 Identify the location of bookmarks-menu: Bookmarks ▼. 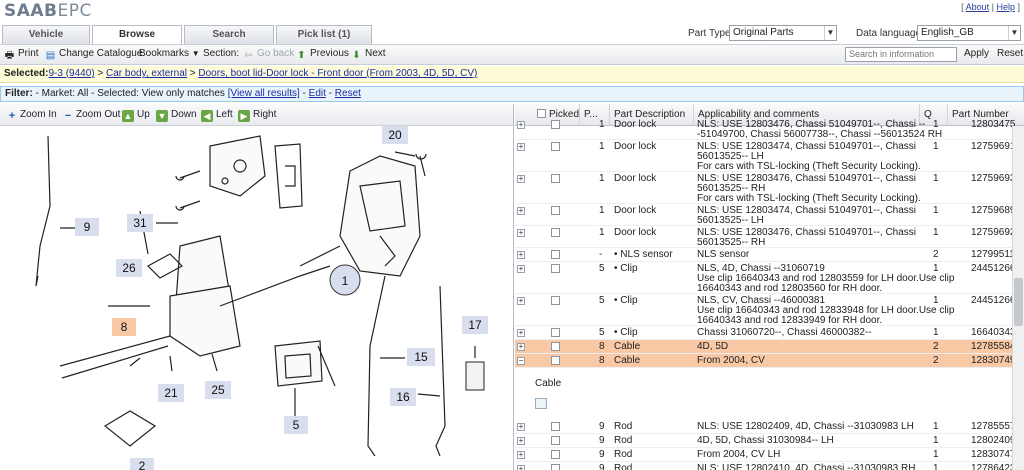
(169, 53).